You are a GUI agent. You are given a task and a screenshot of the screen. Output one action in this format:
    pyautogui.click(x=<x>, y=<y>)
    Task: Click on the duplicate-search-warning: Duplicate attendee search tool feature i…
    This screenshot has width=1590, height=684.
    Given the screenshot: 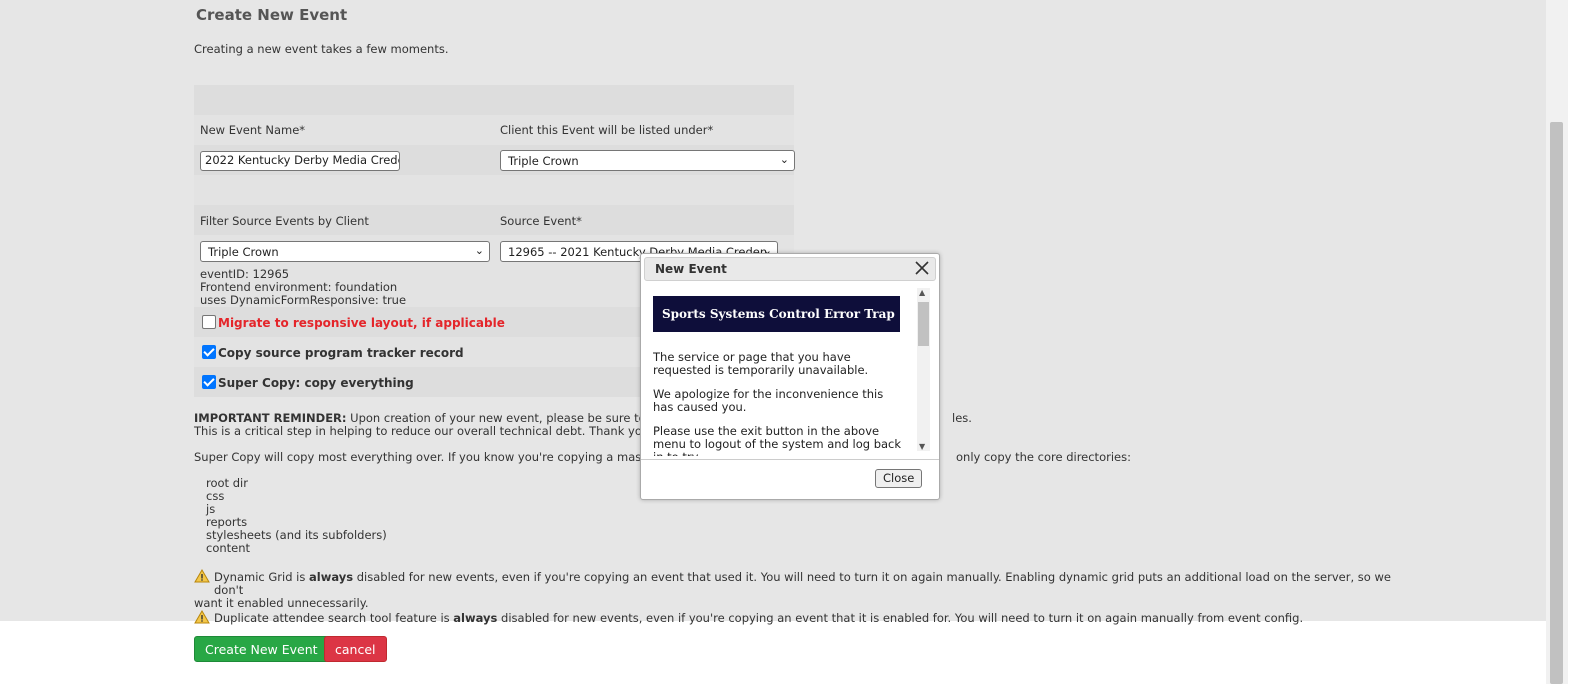 What is the action you would take?
    pyautogui.click(x=794, y=617)
    